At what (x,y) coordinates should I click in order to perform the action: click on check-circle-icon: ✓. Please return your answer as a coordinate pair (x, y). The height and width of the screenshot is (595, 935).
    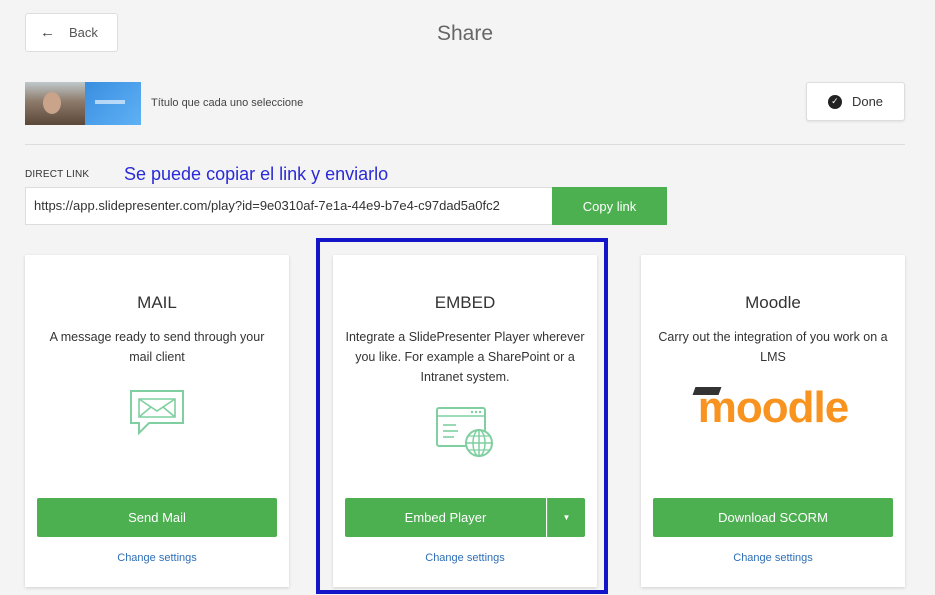
    Looking at the image, I should click on (834, 101).